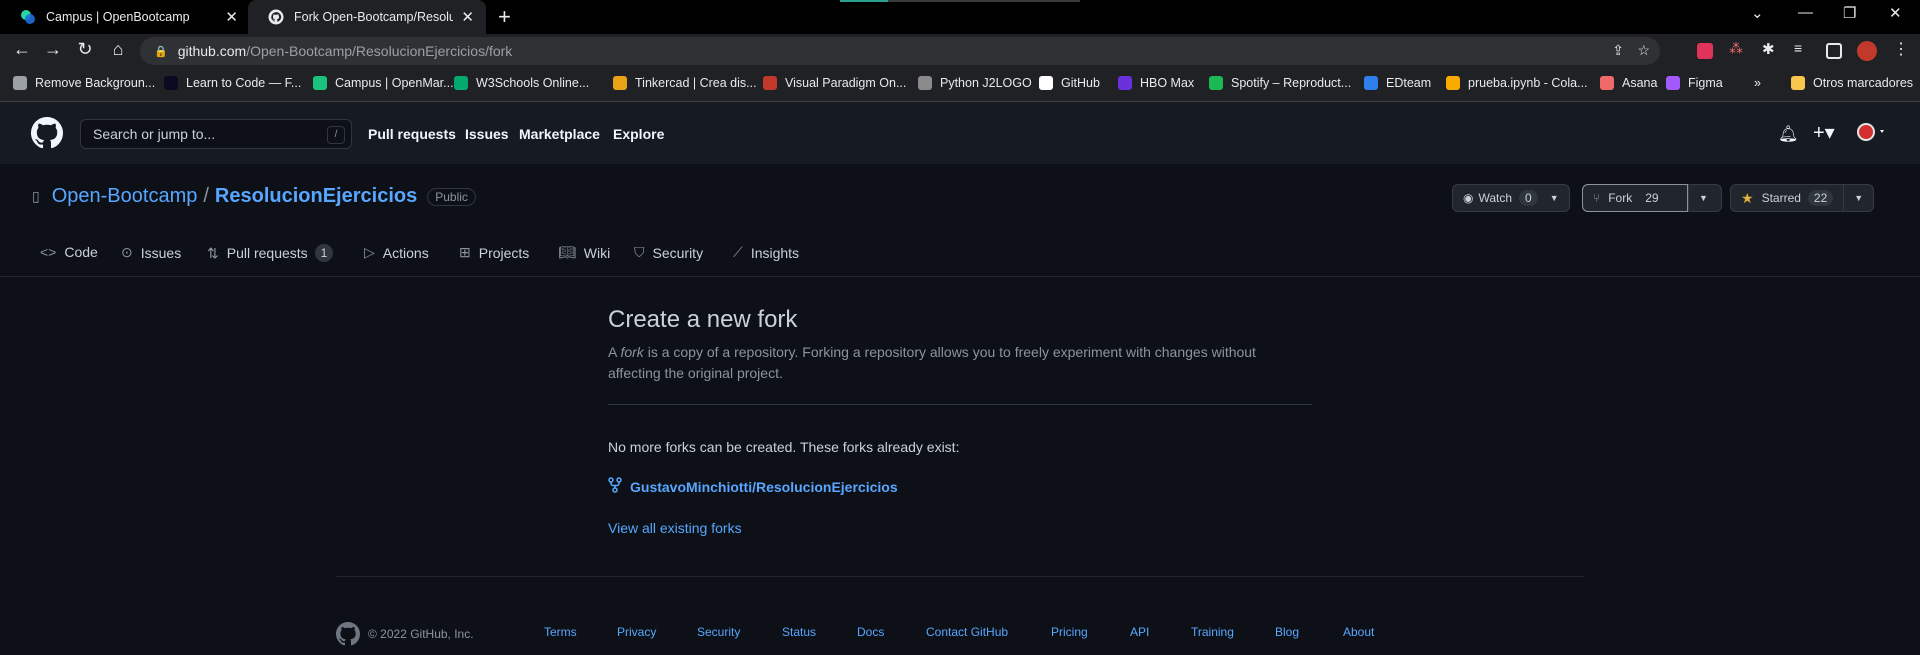 This screenshot has width=1920, height=655. I want to click on existing-fork-name: GustavoMinchiotti/ResolucionEjercicios, so click(764, 486).